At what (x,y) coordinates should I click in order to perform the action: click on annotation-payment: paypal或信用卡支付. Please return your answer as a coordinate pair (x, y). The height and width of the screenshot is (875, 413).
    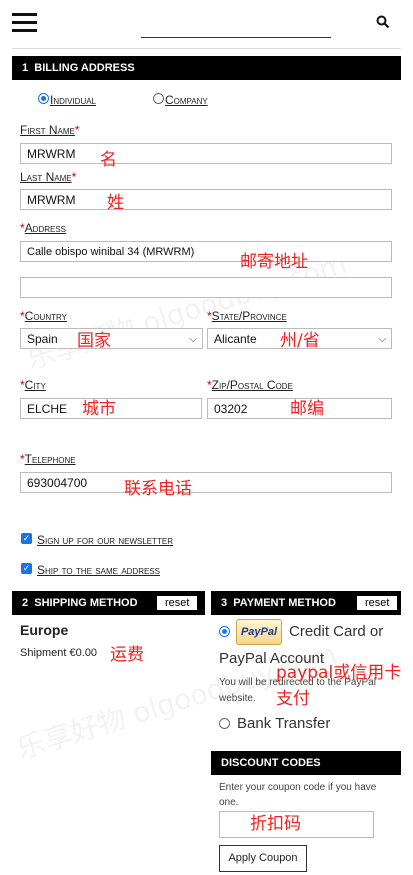
    Looking at the image, I should click on (339, 686).